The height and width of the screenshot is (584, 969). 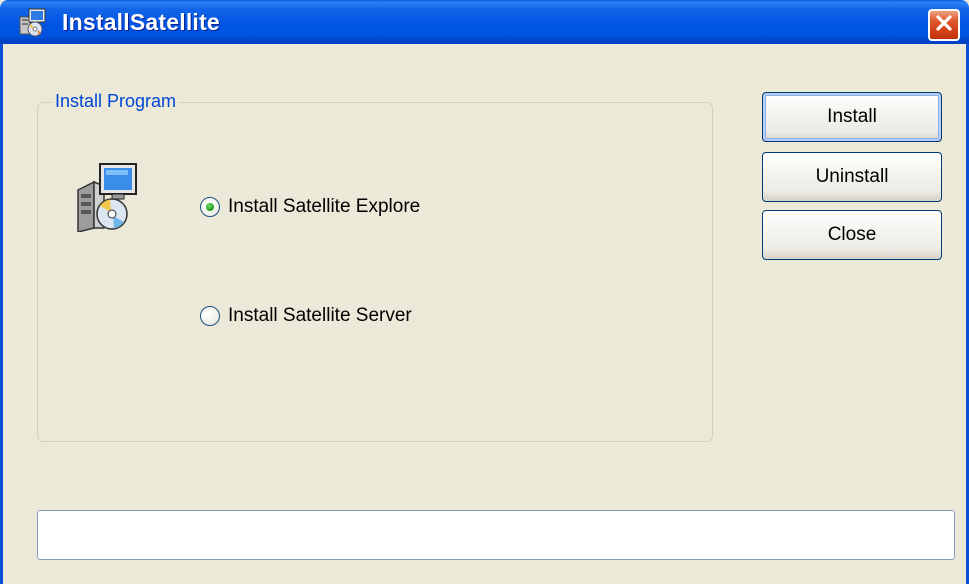 What do you see at coordinates (852, 235) in the screenshot?
I see `close-button: Close` at bounding box center [852, 235].